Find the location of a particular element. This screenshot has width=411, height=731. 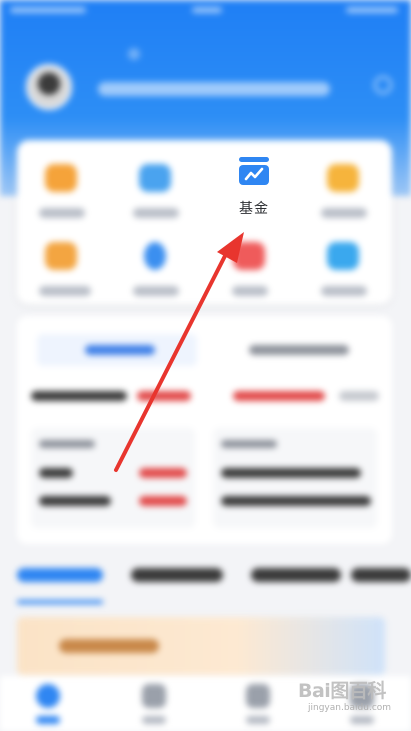

header-welcome-text is located at coordinates (214, 89).